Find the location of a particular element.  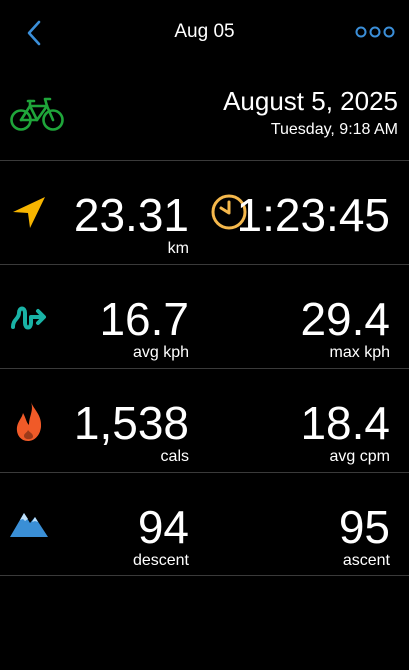

more-dots-icon is located at coordinates (375, 32).